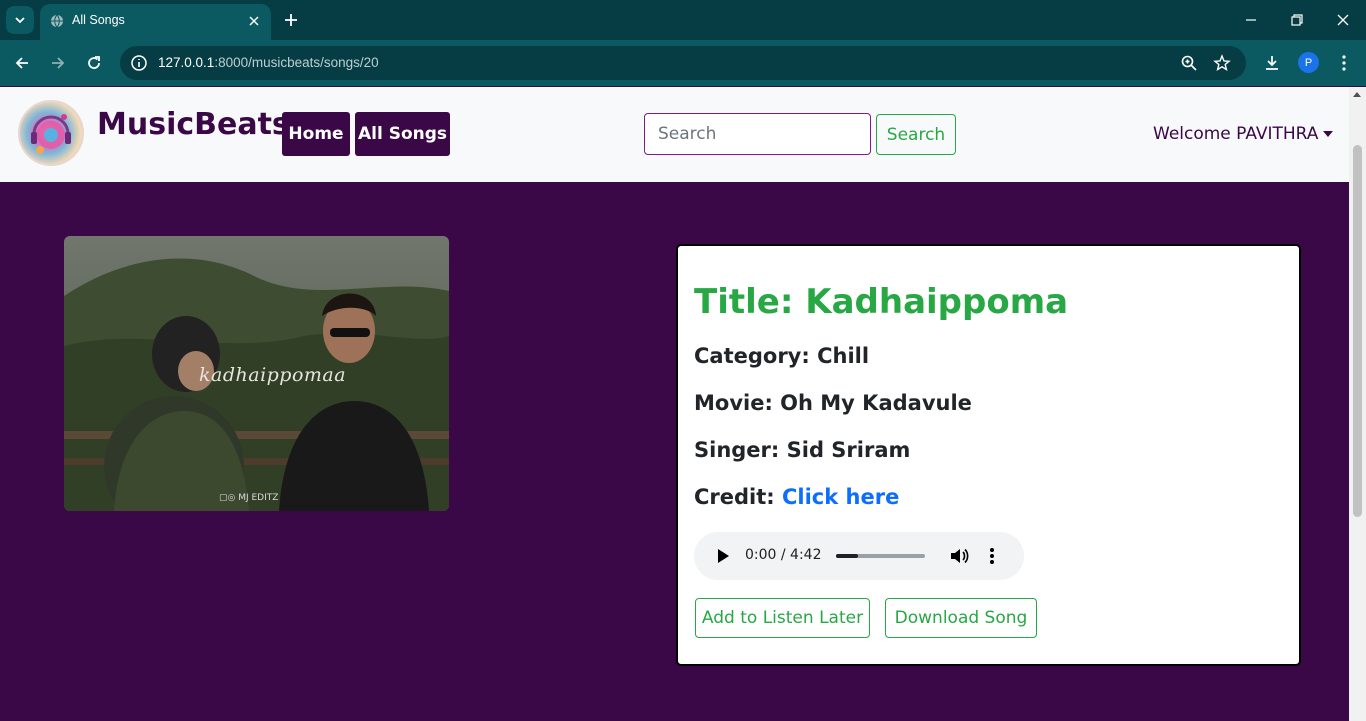 The image size is (1366, 721). What do you see at coordinates (1343, 20) in the screenshot?
I see `window-close-icon` at bounding box center [1343, 20].